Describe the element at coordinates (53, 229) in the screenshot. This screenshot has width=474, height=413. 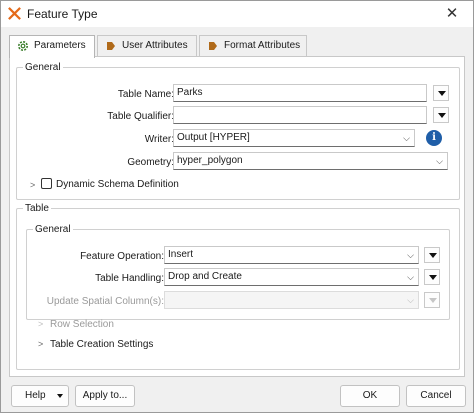
I see `table-general-group-title: General` at that location.